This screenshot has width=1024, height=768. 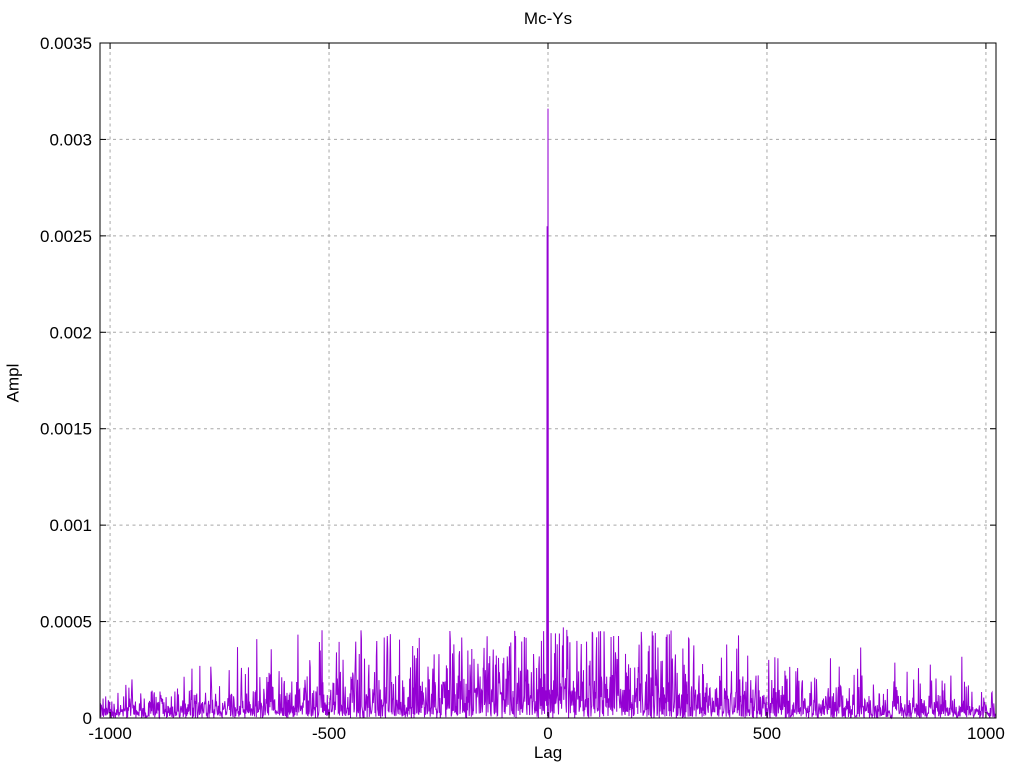 What do you see at coordinates (66, 236) in the screenshot?
I see `y-tick-label: 0.0025` at bounding box center [66, 236].